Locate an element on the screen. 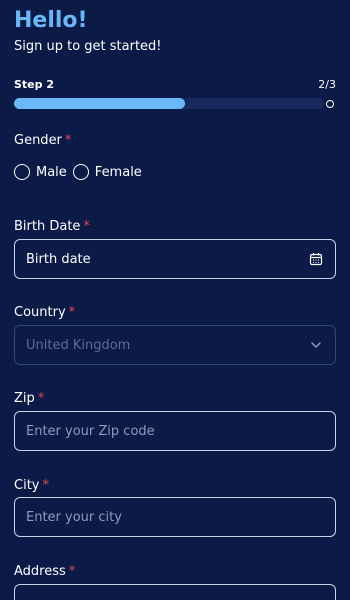 Image resolution: width=350 pixels, height=600 pixels. country-value: United Kingdom is located at coordinates (78, 345).